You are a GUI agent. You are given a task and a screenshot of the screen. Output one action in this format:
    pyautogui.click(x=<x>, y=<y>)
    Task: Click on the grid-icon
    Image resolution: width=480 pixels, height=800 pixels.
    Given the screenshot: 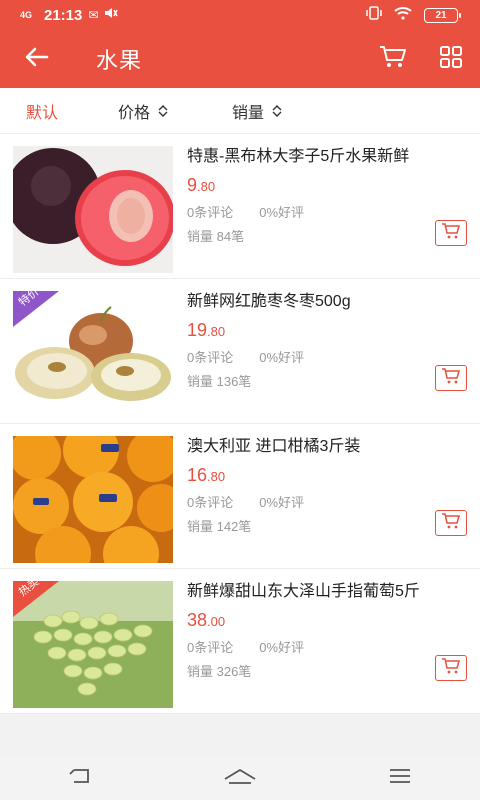 What is the action you would take?
    pyautogui.click(x=451, y=59)
    